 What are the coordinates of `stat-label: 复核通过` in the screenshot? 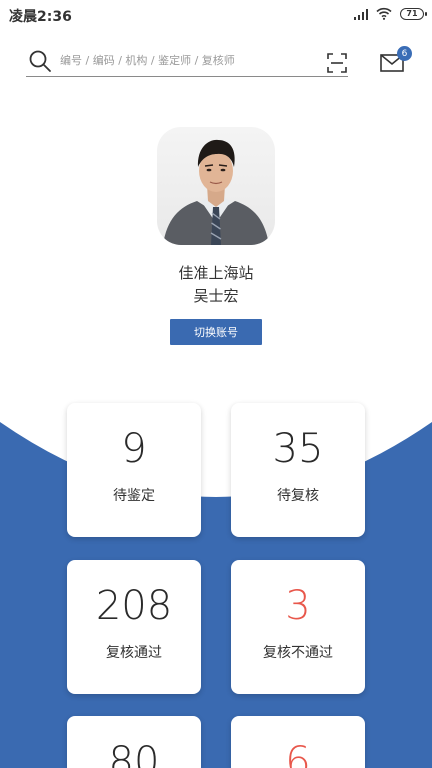 It's located at (134, 653).